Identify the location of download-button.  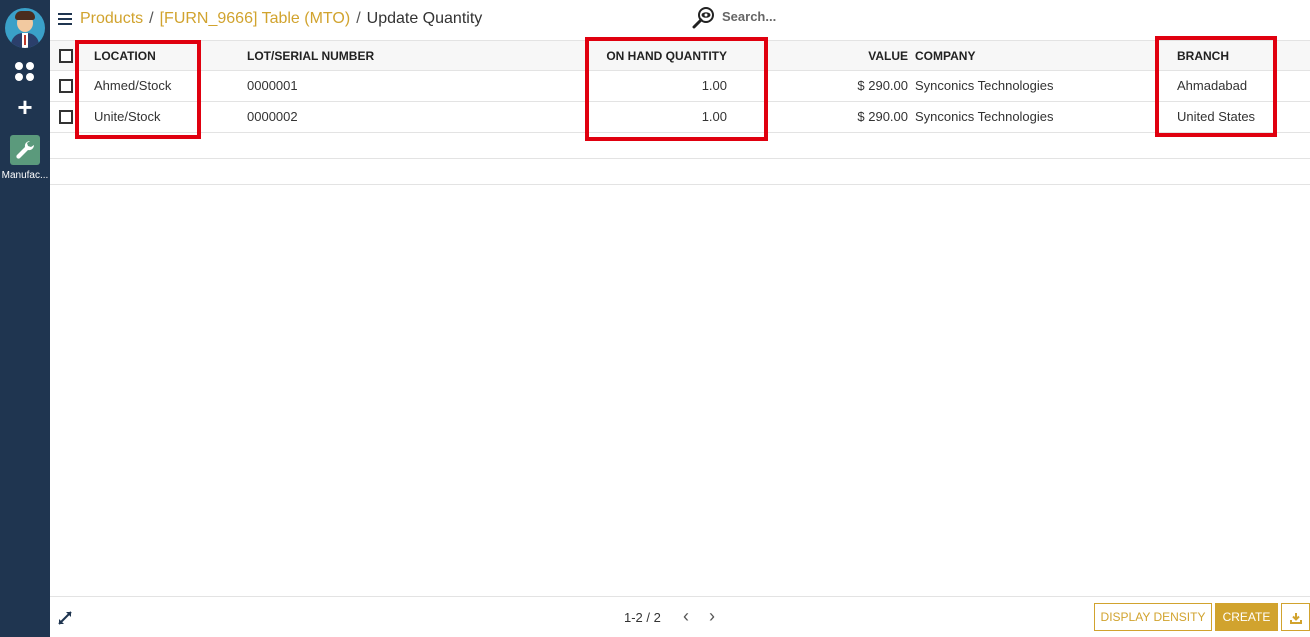
(1295, 617).